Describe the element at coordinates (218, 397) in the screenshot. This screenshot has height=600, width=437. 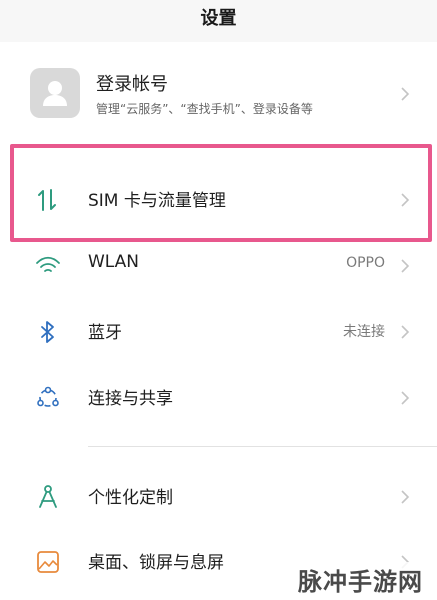
I see `connect-share-row: 连接与共享` at that location.